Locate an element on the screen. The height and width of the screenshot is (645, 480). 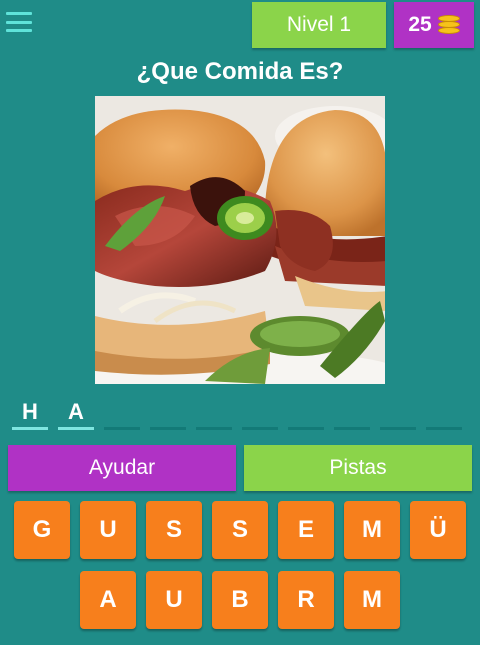
hints-button: Pistas is located at coordinates (358, 468).